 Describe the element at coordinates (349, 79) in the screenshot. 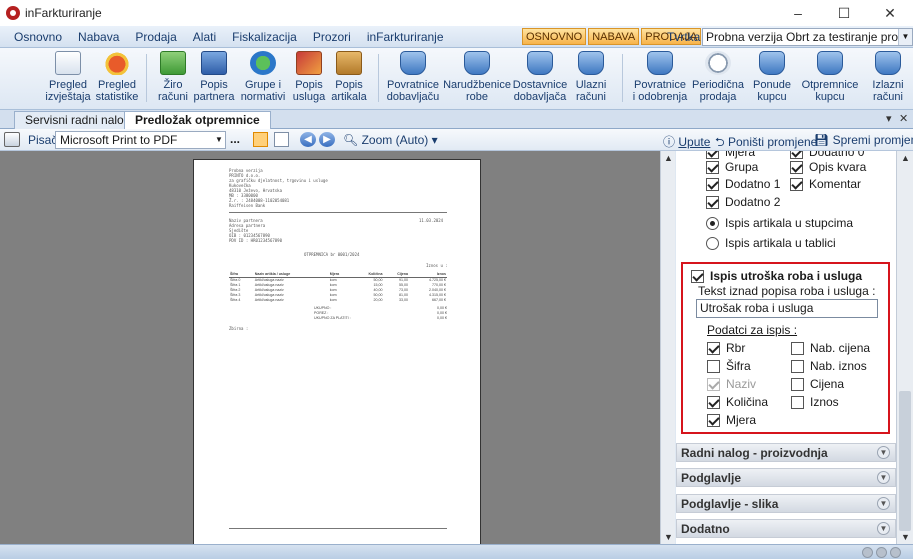

I see `ribbon-popis-artikala: Popis artikala` at that location.